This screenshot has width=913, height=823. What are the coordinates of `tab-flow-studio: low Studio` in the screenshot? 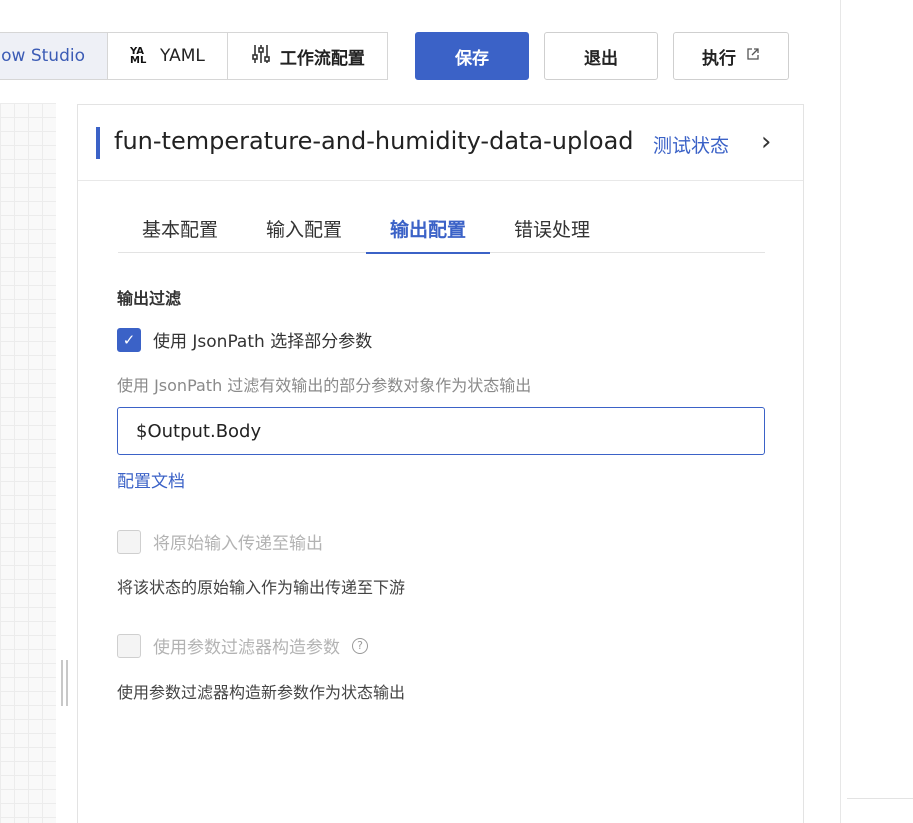 It's located at (54, 56).